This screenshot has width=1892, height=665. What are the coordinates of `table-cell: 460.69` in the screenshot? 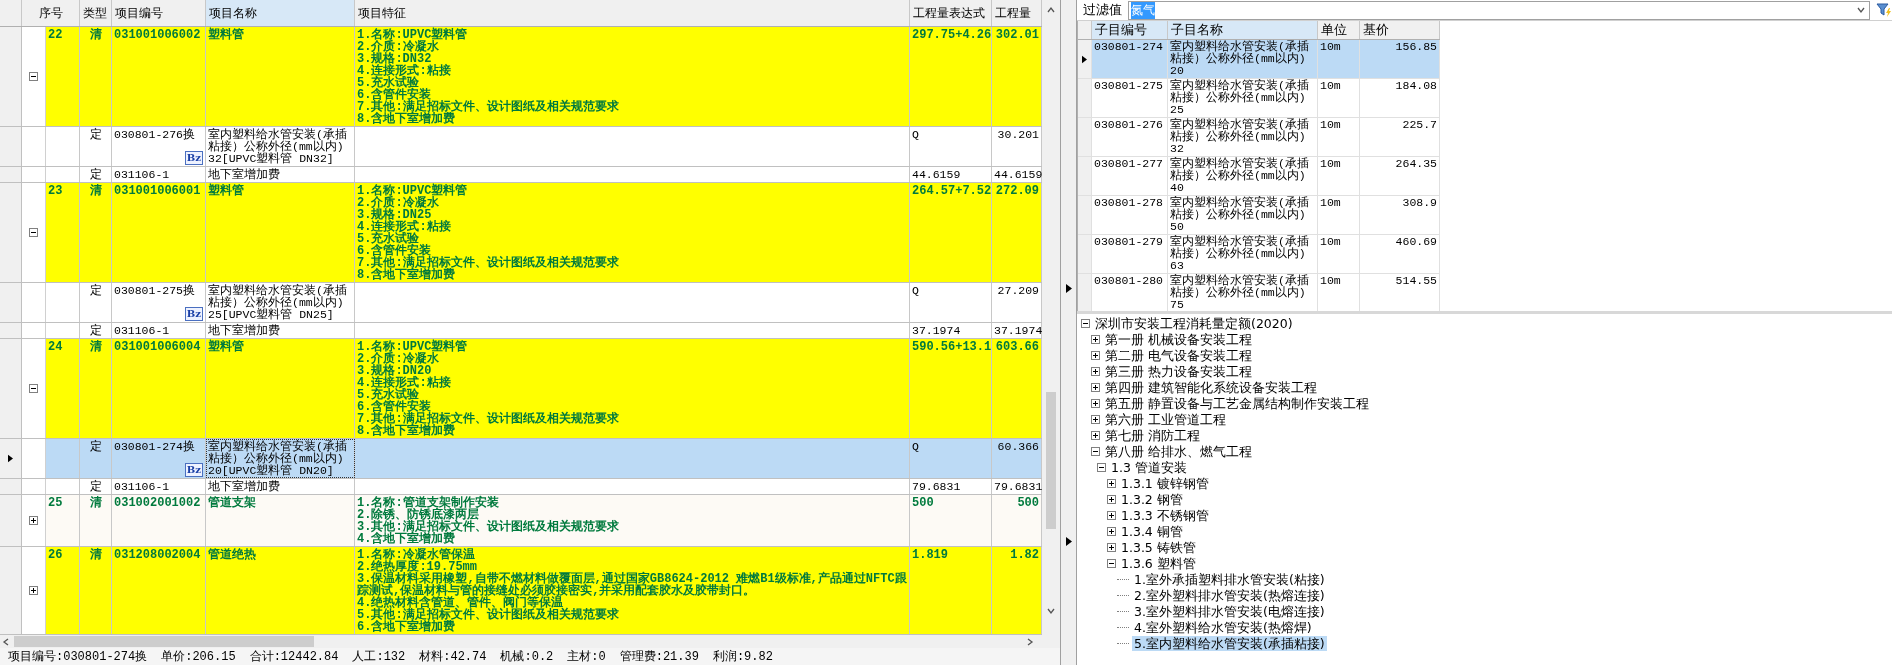 It's located at (1400, 254).